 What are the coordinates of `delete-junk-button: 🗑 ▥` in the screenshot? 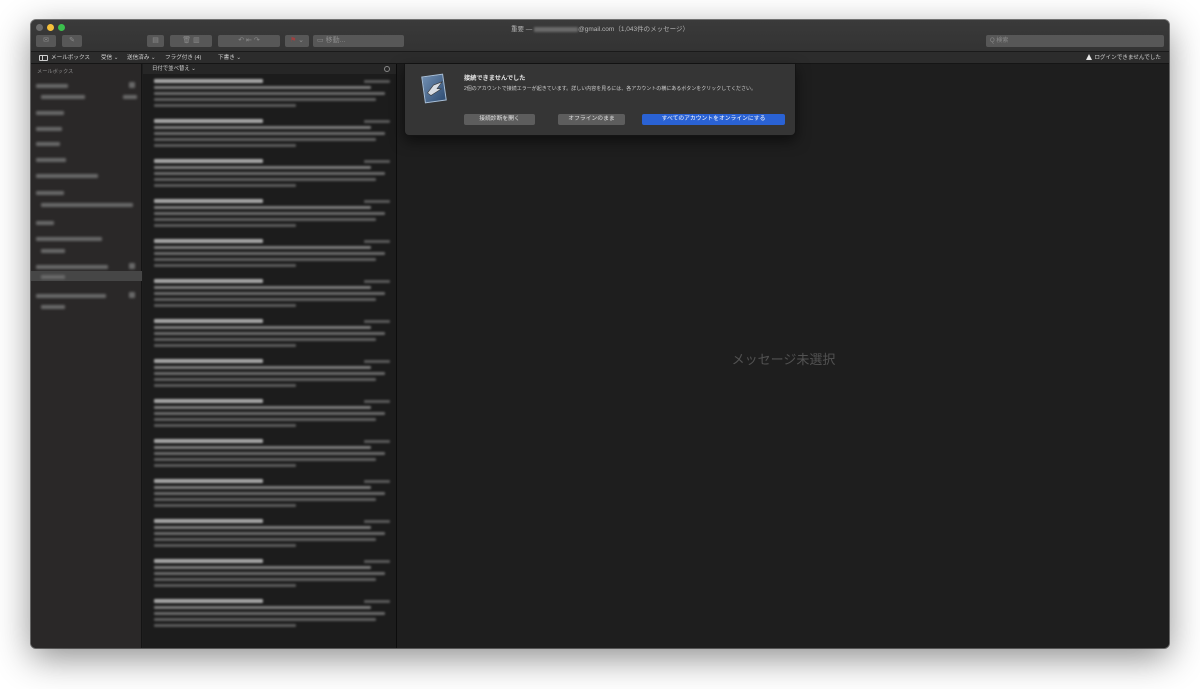 It's located at (191, 41).